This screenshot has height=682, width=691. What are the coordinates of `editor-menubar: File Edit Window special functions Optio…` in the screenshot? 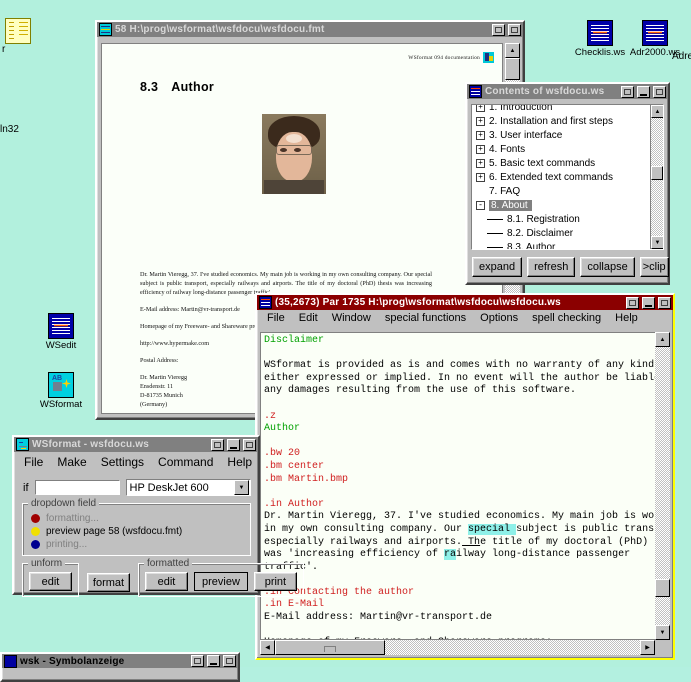 It's located at (465, 318).